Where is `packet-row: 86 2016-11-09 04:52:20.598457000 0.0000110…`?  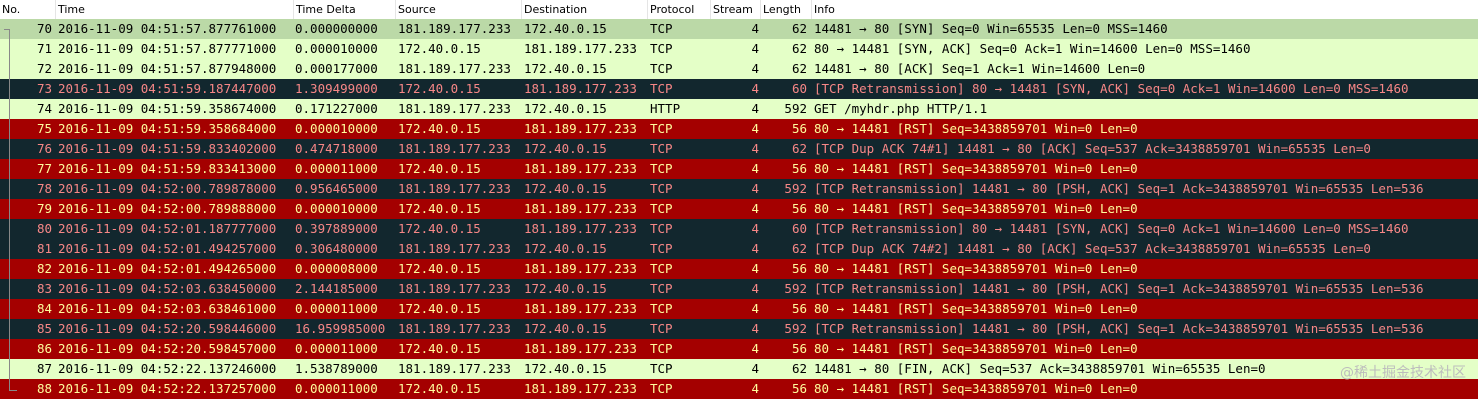 packet-row: 86 2016-11-09 04:52:20.598457000 0.0000110… is located at coordinates (739, 349).